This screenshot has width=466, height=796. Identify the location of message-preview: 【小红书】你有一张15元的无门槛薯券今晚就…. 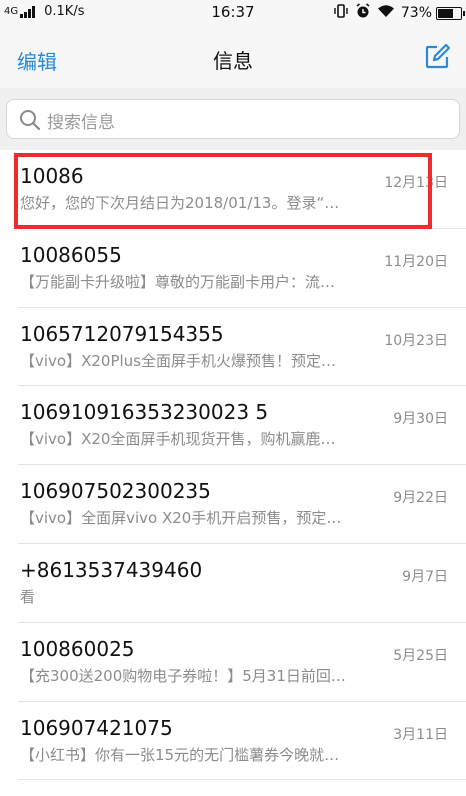
(180, 754).